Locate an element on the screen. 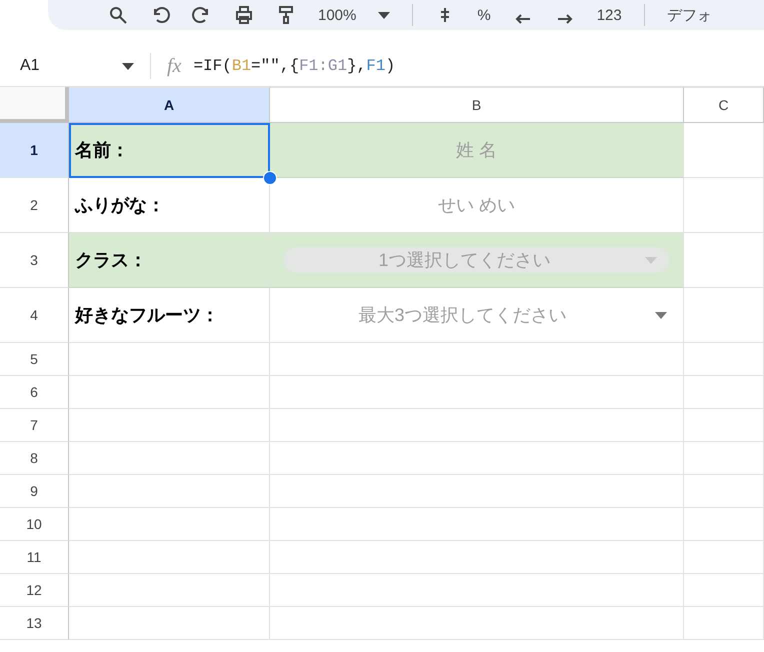  toolbar-label: デフォ is located at coordinates (689, 15).